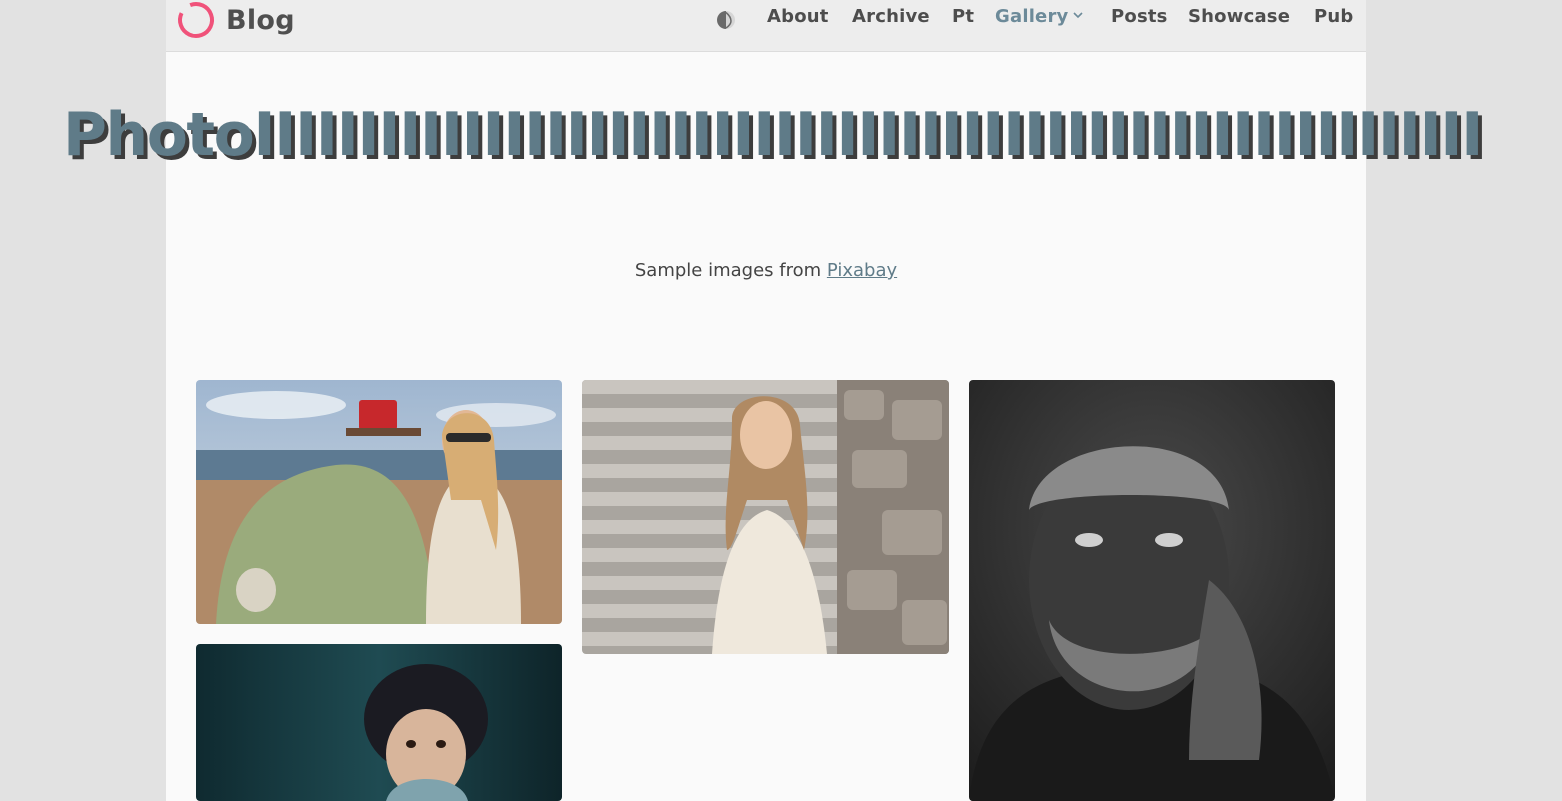 The height and width of the screenshot is (801, 1562). I want to click on gallery-image-child, so click(379, 722).